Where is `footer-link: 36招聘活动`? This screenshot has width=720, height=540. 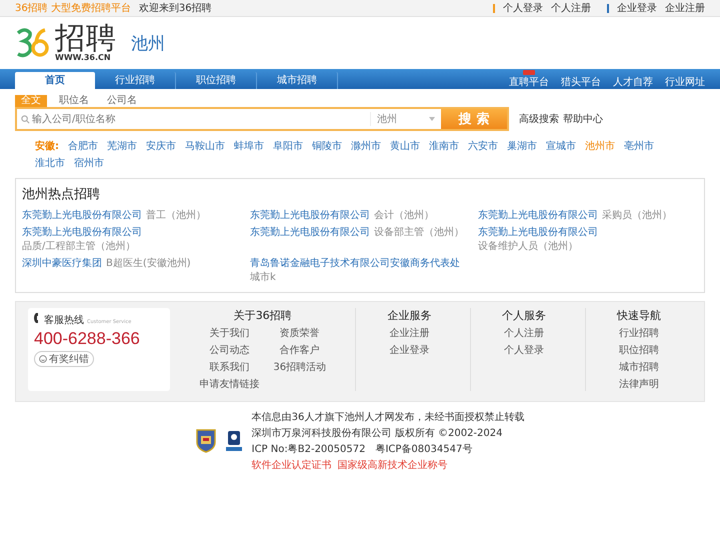 footer-link: 36招聘活动 is located at coordinates (299, 367).